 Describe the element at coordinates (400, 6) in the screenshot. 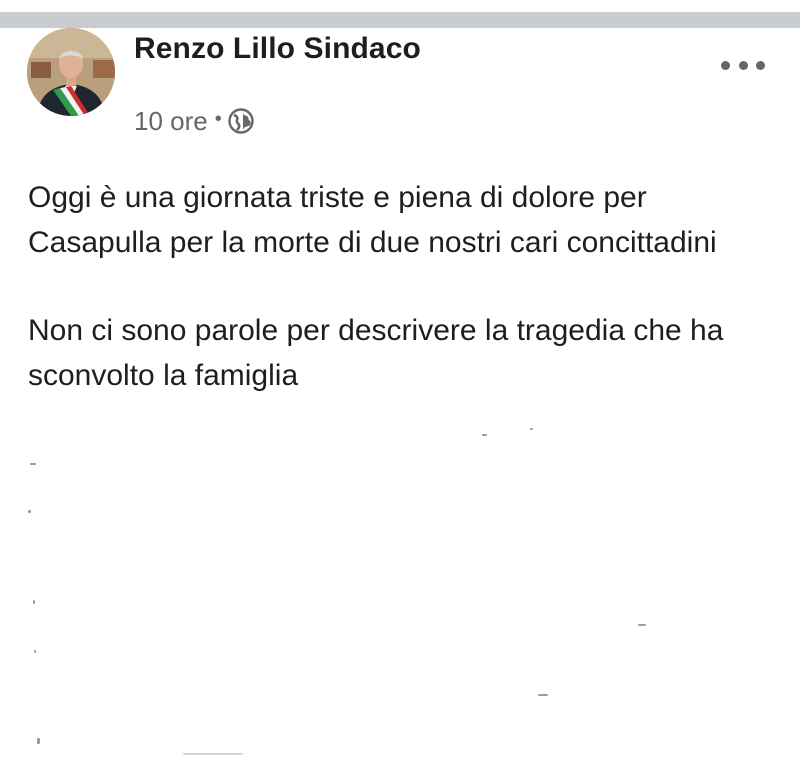

I see `top-edge` at that location.